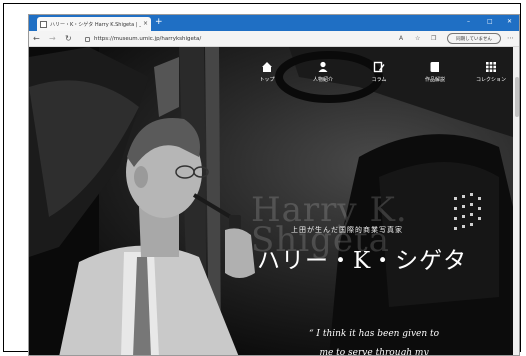 Image resolution: width=526 pixels, height=356 pixels. What do you see at coordinates (52, 38) in the screenshot?
I see `forward-arrow-icon: →` at bounding box center [52, 38].